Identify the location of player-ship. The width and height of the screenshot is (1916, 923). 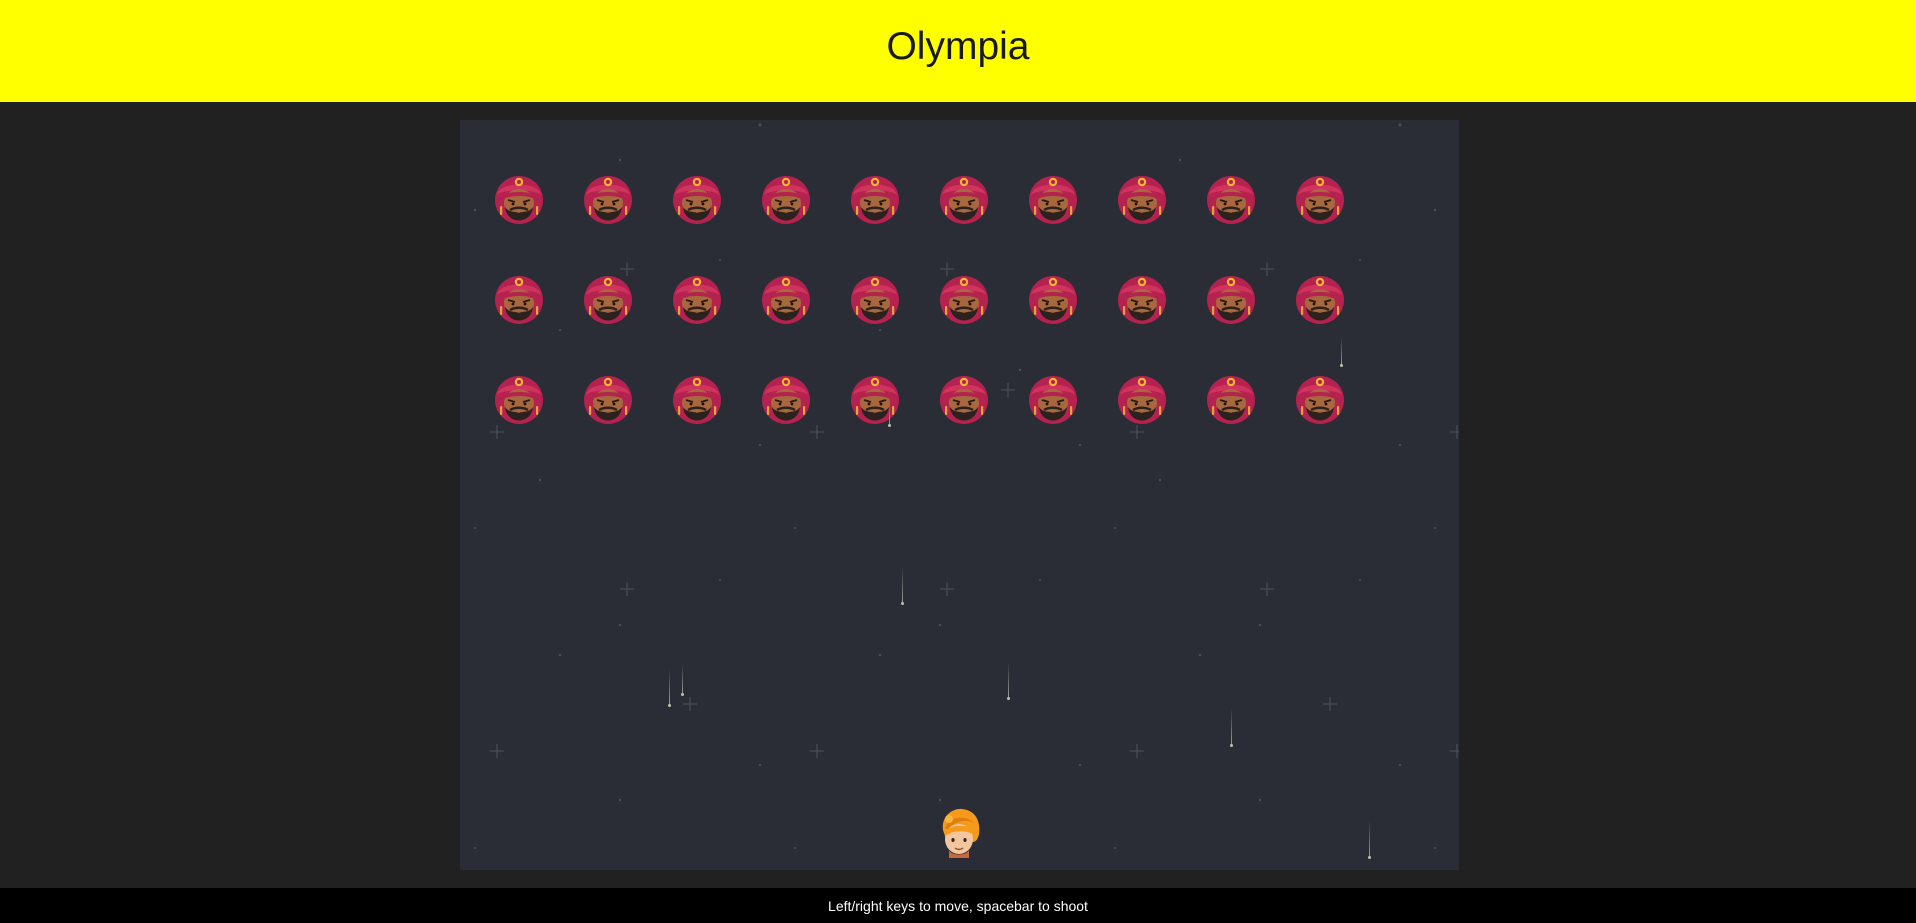
(960, 832).